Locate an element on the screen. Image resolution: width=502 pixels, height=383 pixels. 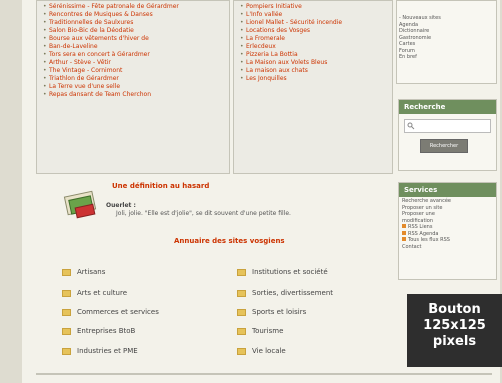
event-link: Repas dansant de Team Cherchon is located at coordinates (136, 95).